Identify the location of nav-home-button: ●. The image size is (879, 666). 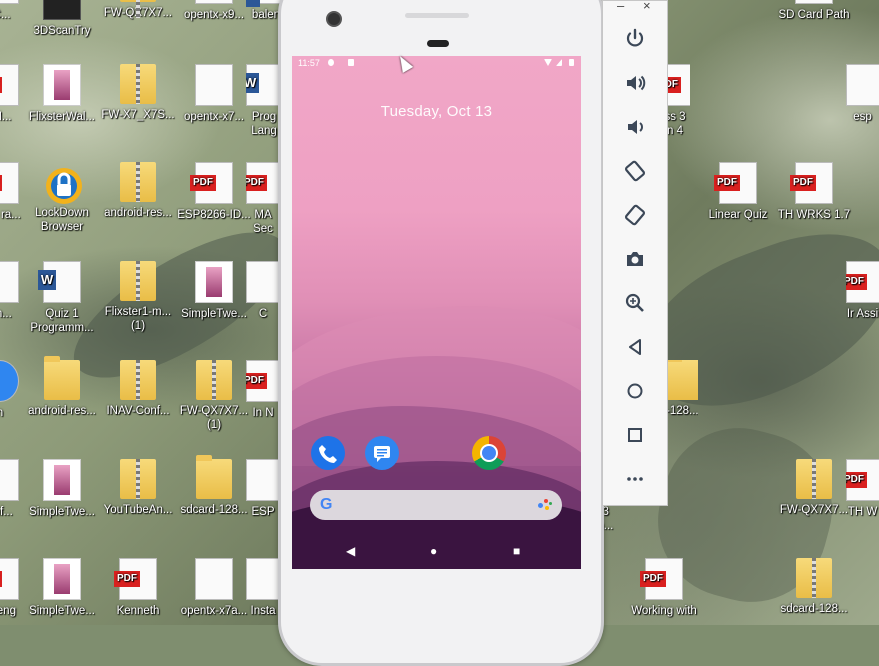
(433, 551).